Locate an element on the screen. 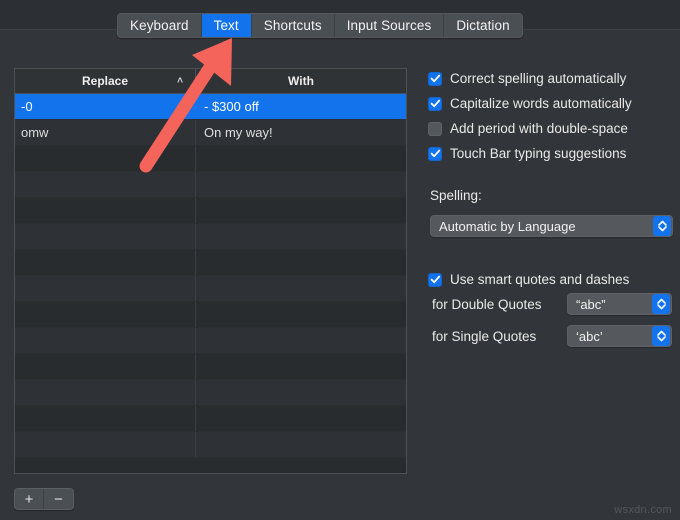  column-header-with-label: With is located at coordinates (301, 81).